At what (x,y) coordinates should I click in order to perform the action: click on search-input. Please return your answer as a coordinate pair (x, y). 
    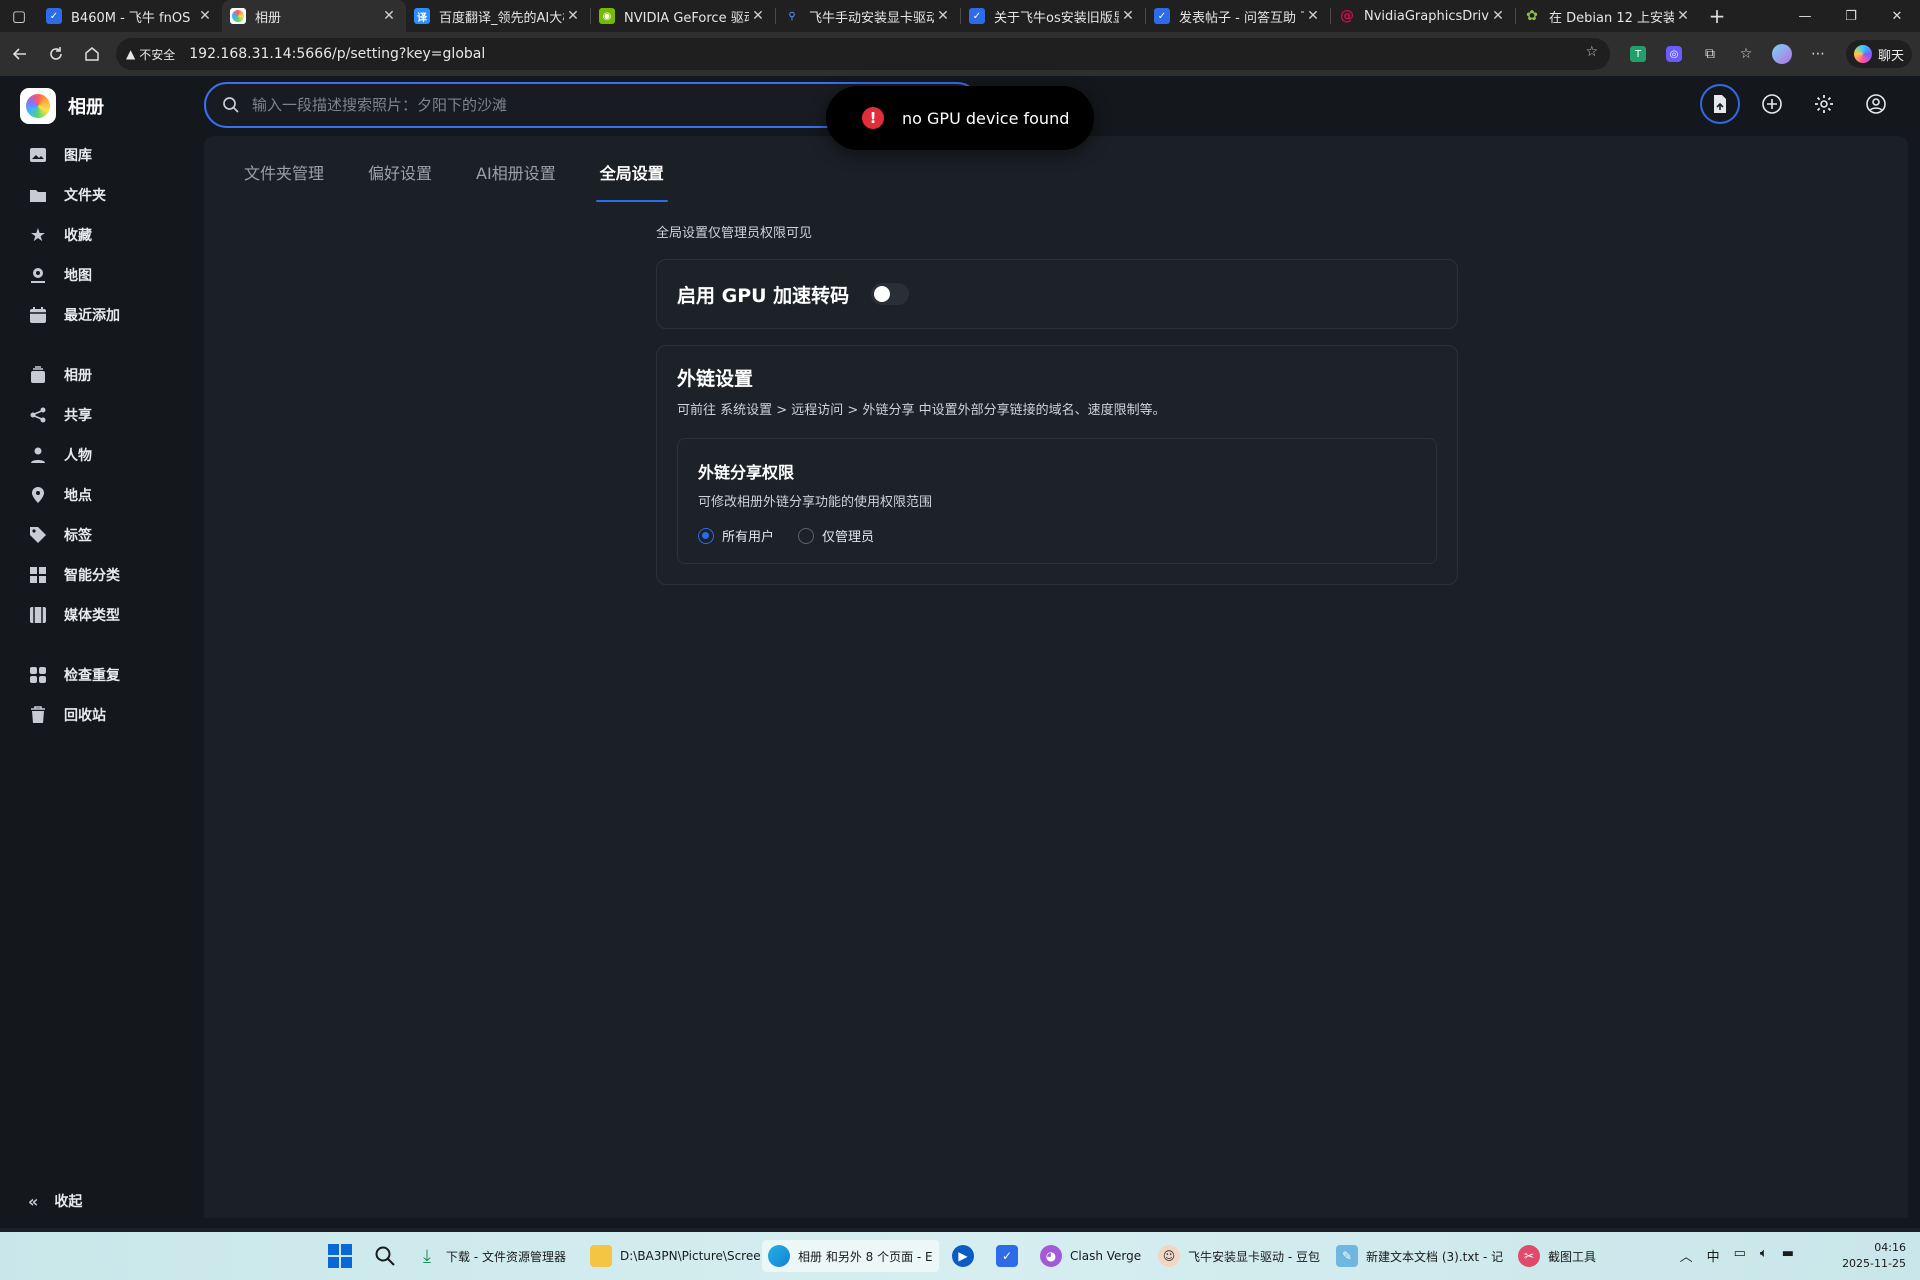
    Looking at the image, I should click on (552, 105).